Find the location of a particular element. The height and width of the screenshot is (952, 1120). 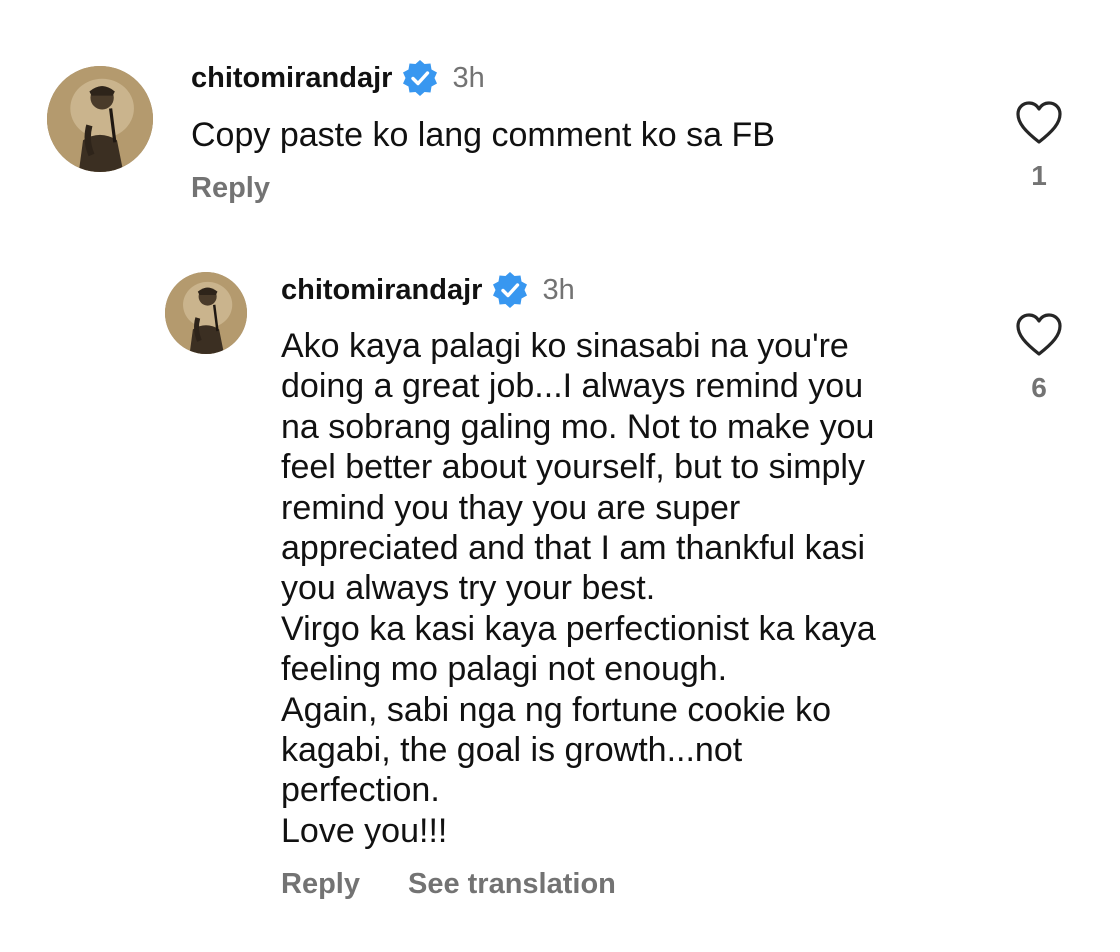

reply-header: chitomirandajr 3h is located at coordinates (428, 290).